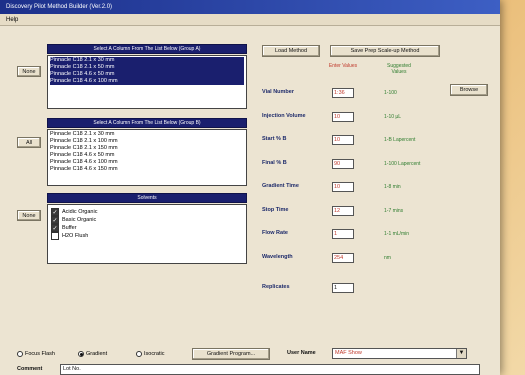 This screenshot has width=525, height=375. Describe the element at coordinates (400, 140) in the screenshot. I see `param-suggested: 1-B Lapercent` at that location.